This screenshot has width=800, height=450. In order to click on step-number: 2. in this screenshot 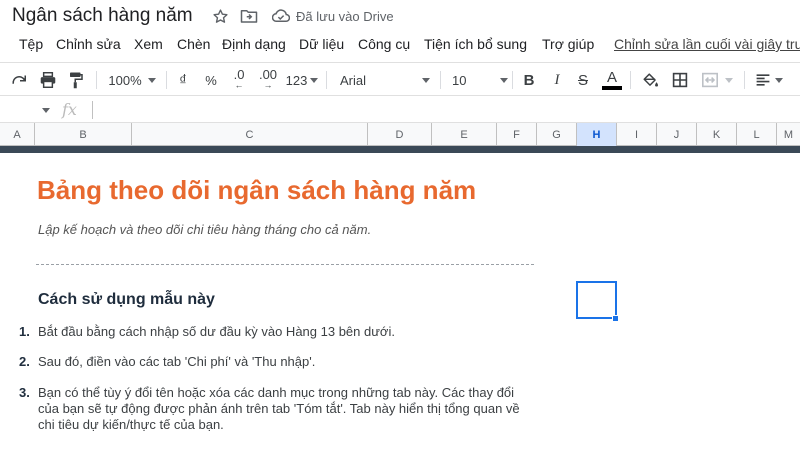, I will do `click(24, 361)`.